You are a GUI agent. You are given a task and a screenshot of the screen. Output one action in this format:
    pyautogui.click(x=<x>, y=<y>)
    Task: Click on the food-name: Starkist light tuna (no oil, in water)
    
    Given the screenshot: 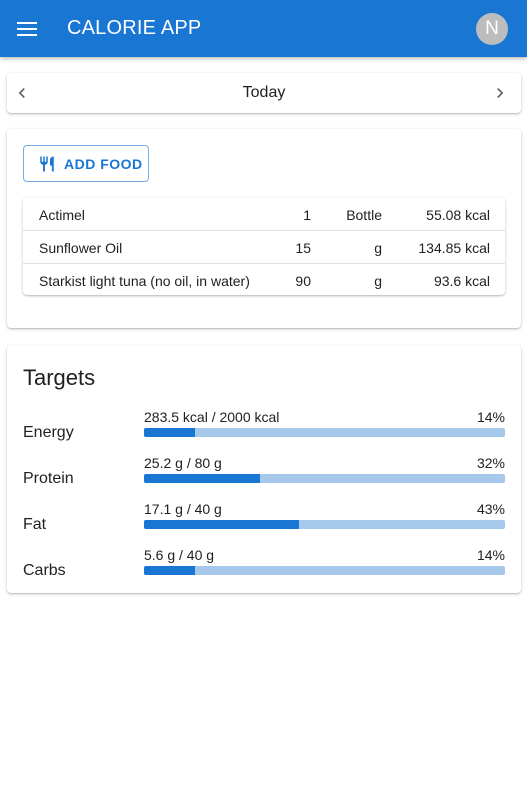 What is the action you would take?
    pyautogui.click(x=144, y=281)
    